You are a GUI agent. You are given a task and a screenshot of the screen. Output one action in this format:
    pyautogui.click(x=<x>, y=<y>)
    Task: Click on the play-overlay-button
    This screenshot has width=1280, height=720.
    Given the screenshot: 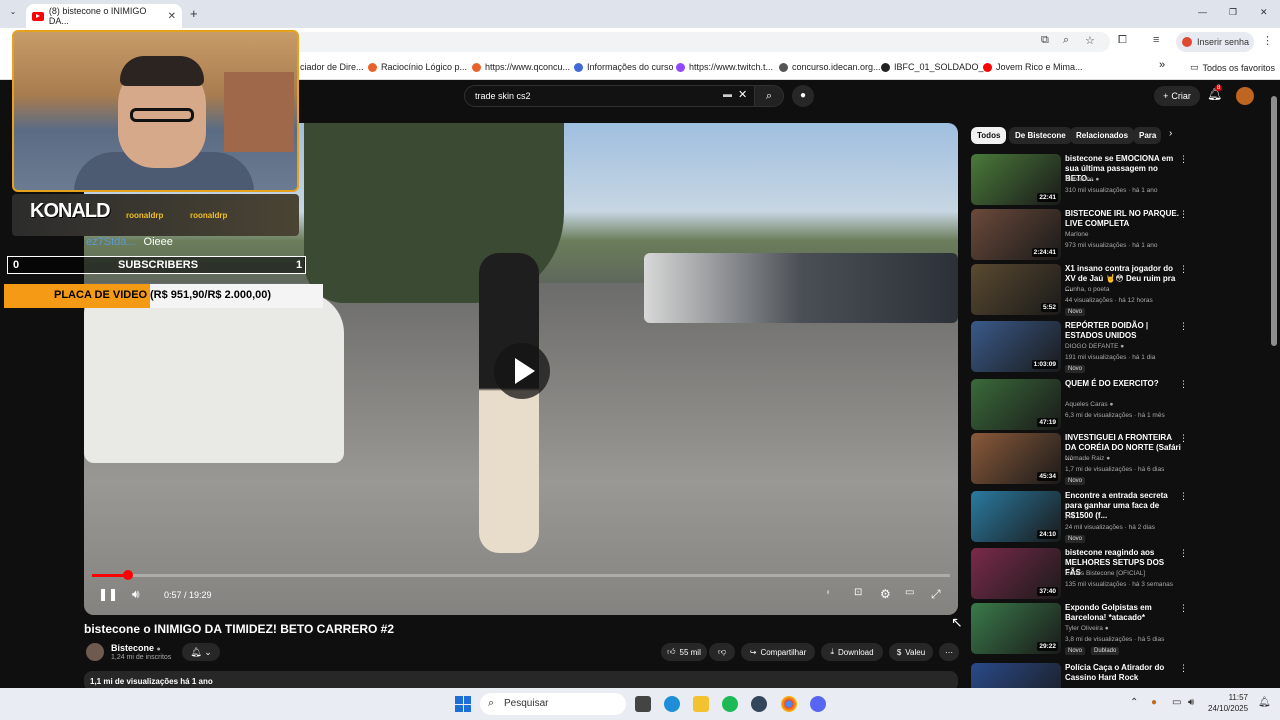 What is the action you would take?
    pyautogui.click(x=522, y=371)
    